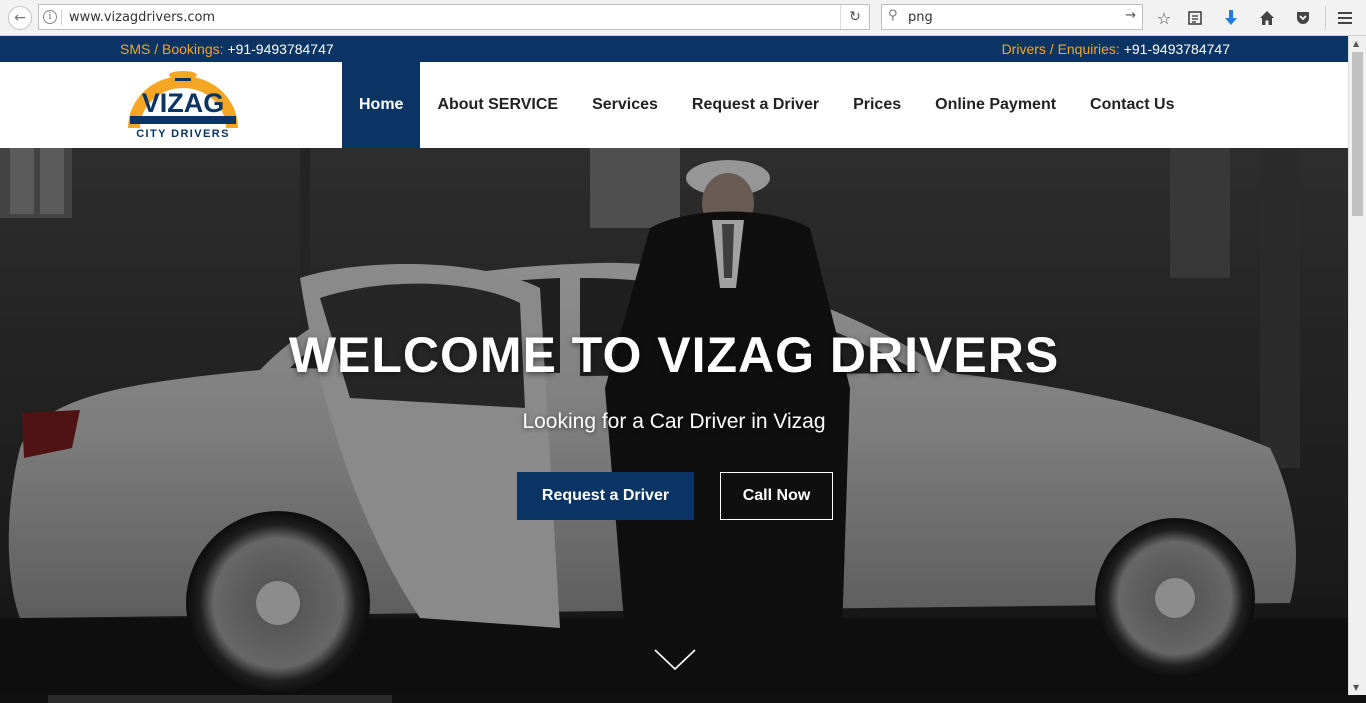 This screenshot has width=1366, height=703. Describe the element at coordinates (1345, 18) in the screenshot. I see `hamburger-menu-icon` at that location.